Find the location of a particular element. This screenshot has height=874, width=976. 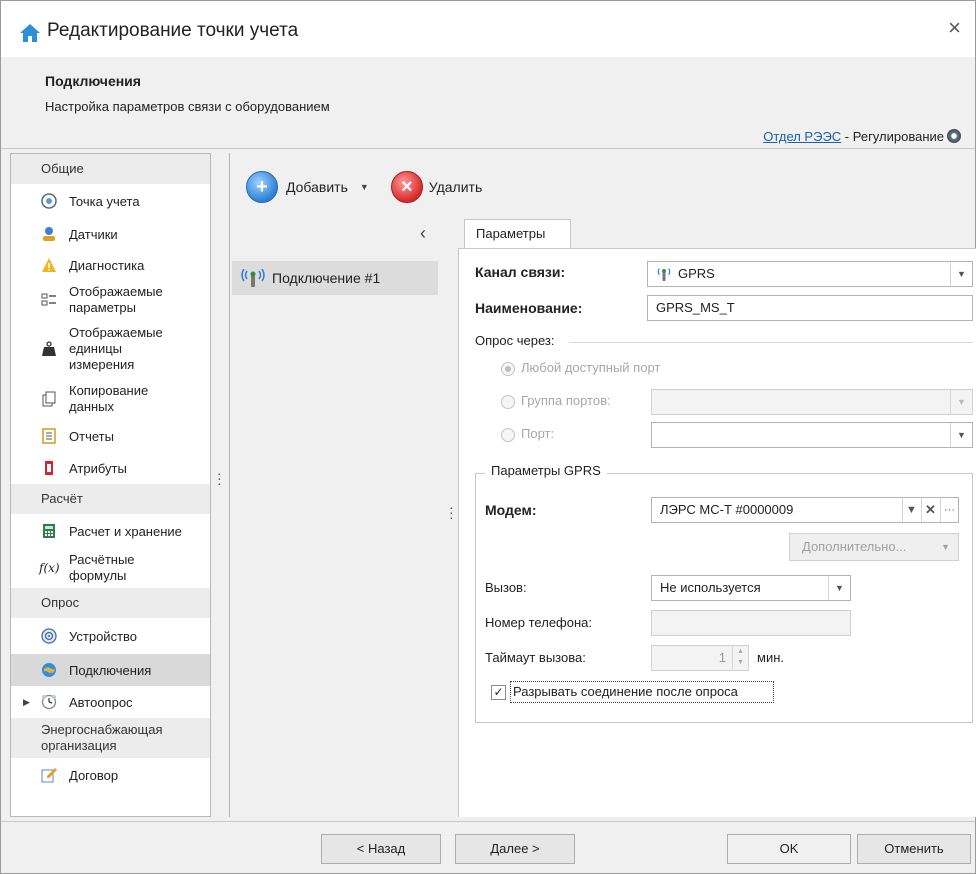

next-button: Далее > is located at coordinates (515, 849).